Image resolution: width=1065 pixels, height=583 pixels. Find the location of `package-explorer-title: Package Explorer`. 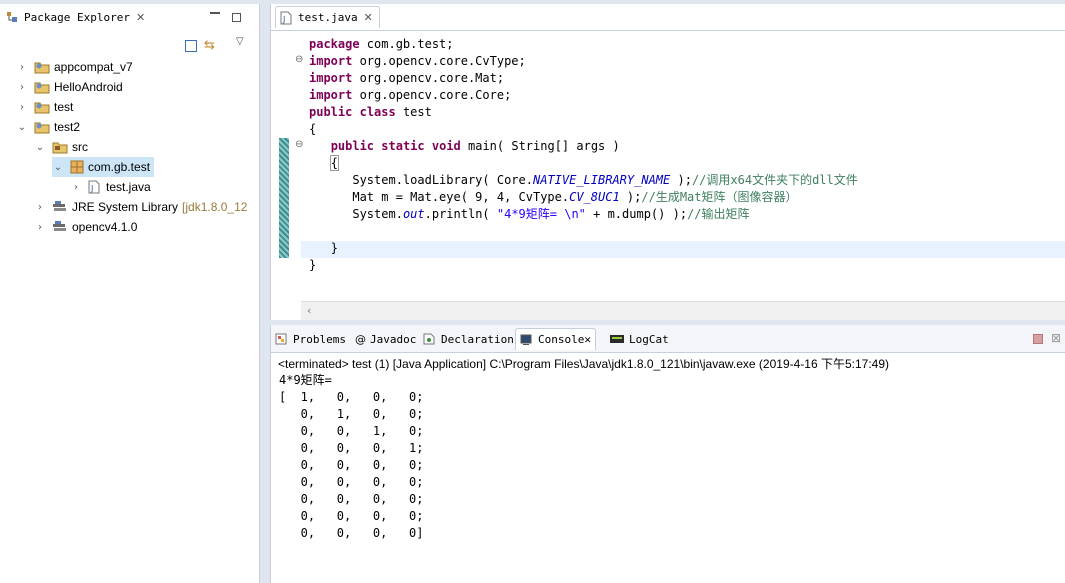

package-explorer-title: Package Explorer is located at coordinates (77, 17).